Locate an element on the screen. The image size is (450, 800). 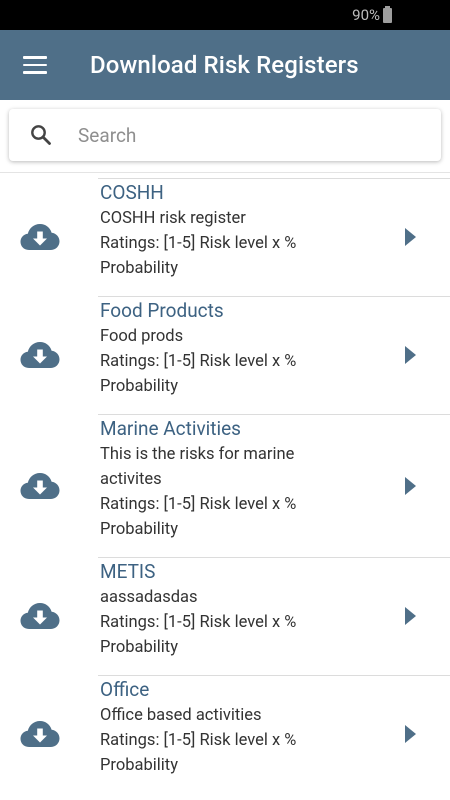
search-icon is located at coordinates (41, 135).